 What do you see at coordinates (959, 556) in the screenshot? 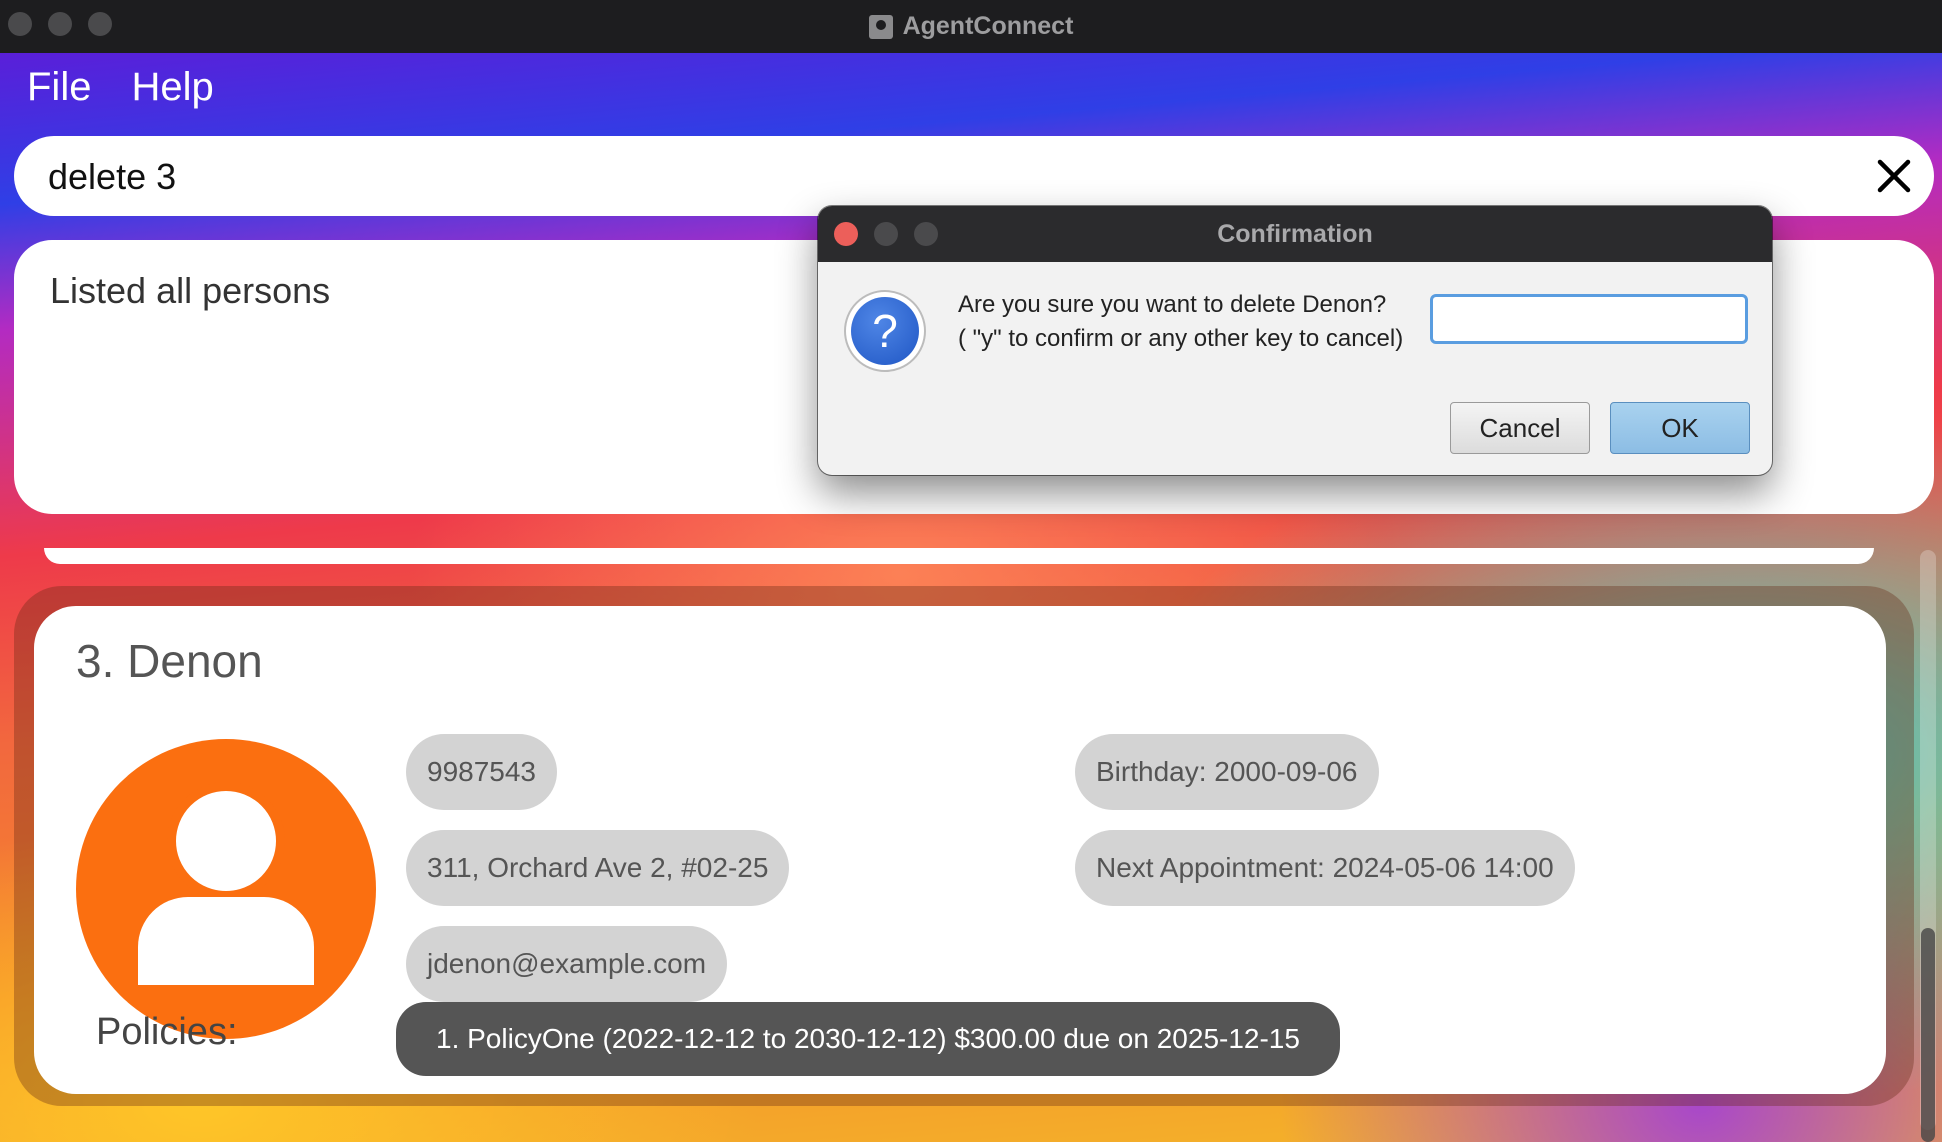
I see `previous-card-edge` at bounding box center [959, 556].